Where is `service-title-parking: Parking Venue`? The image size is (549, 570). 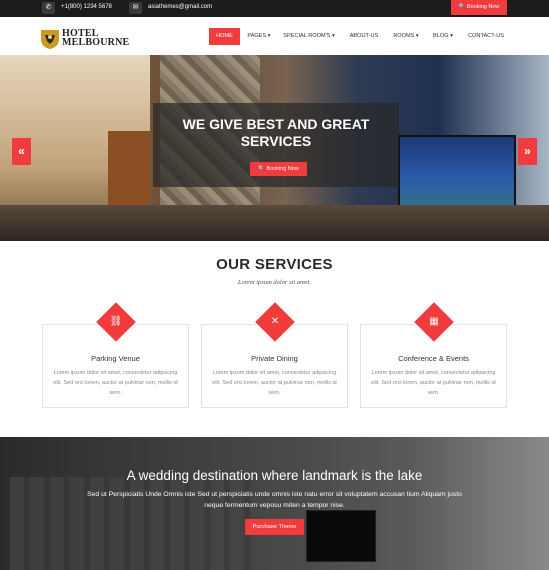 service-title-parking: Parking Venue is located at coordinates (115, 358).